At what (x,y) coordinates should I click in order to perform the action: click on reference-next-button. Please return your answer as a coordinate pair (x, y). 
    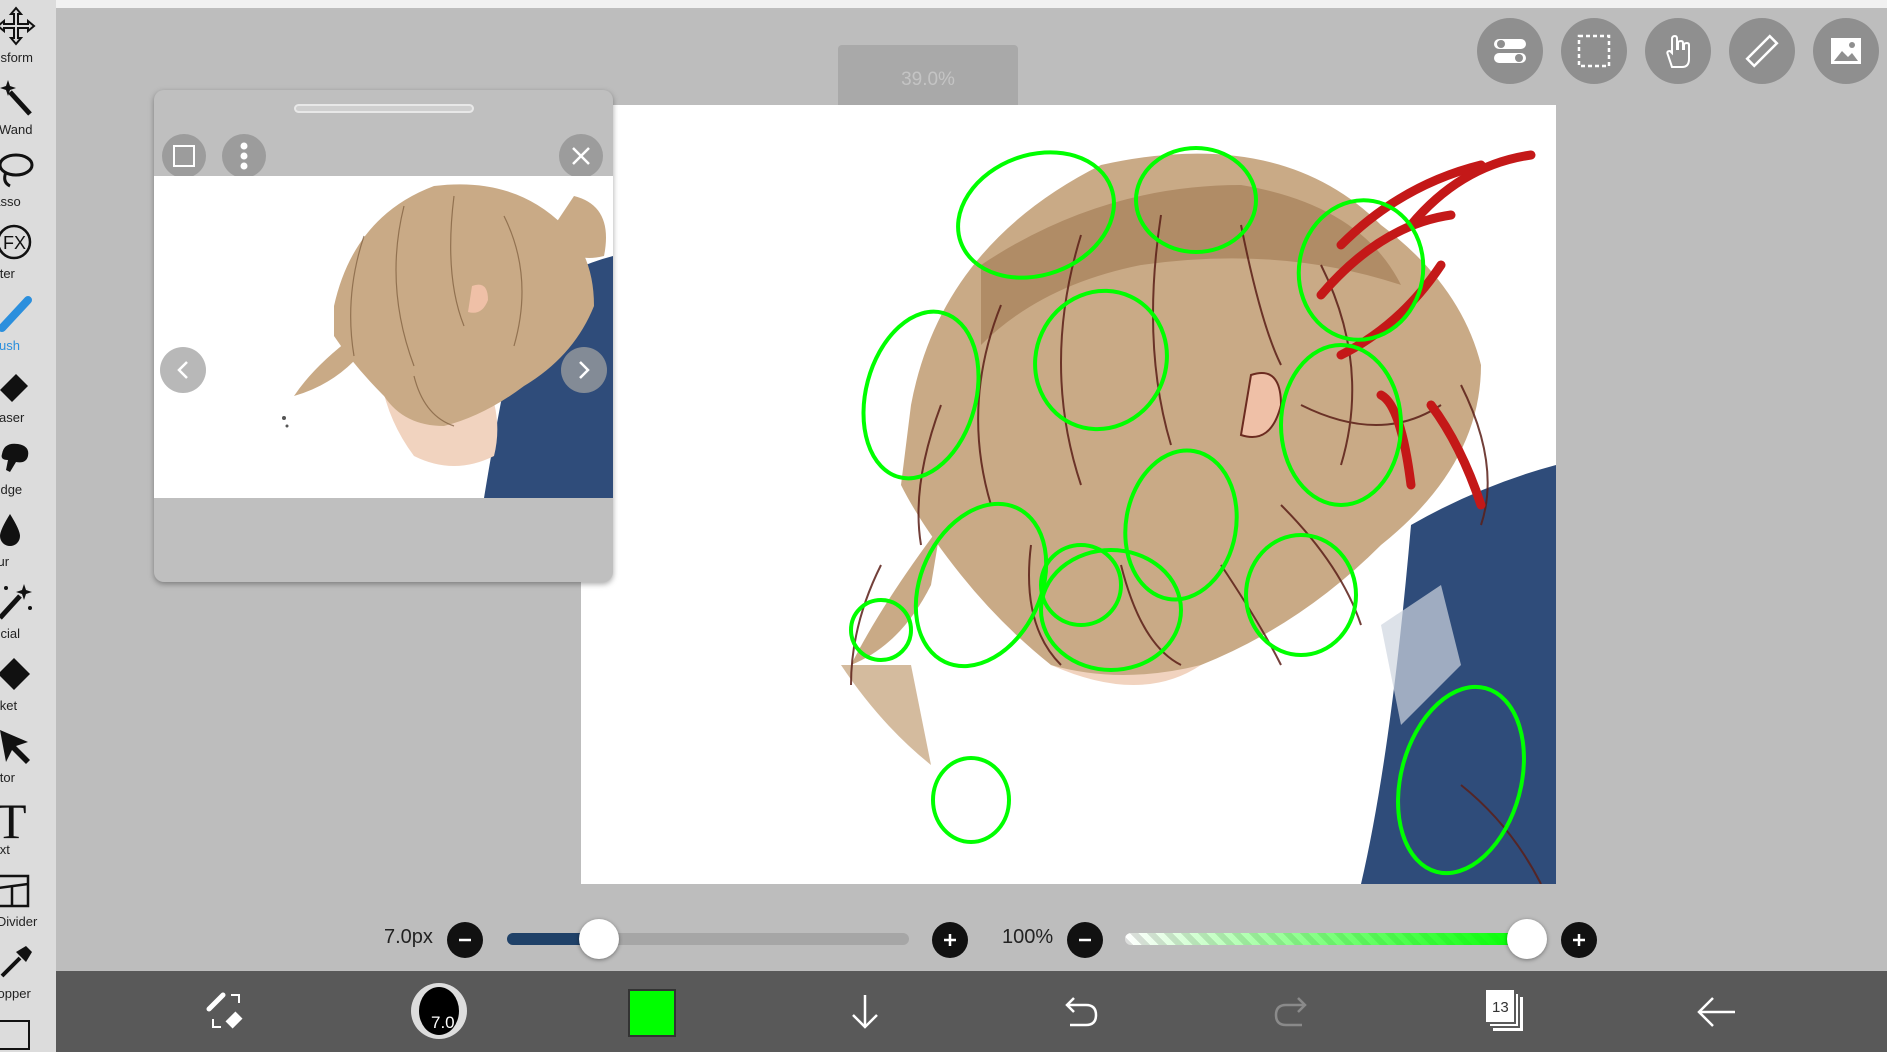
    Looking at the image, I should click on (584, 370).